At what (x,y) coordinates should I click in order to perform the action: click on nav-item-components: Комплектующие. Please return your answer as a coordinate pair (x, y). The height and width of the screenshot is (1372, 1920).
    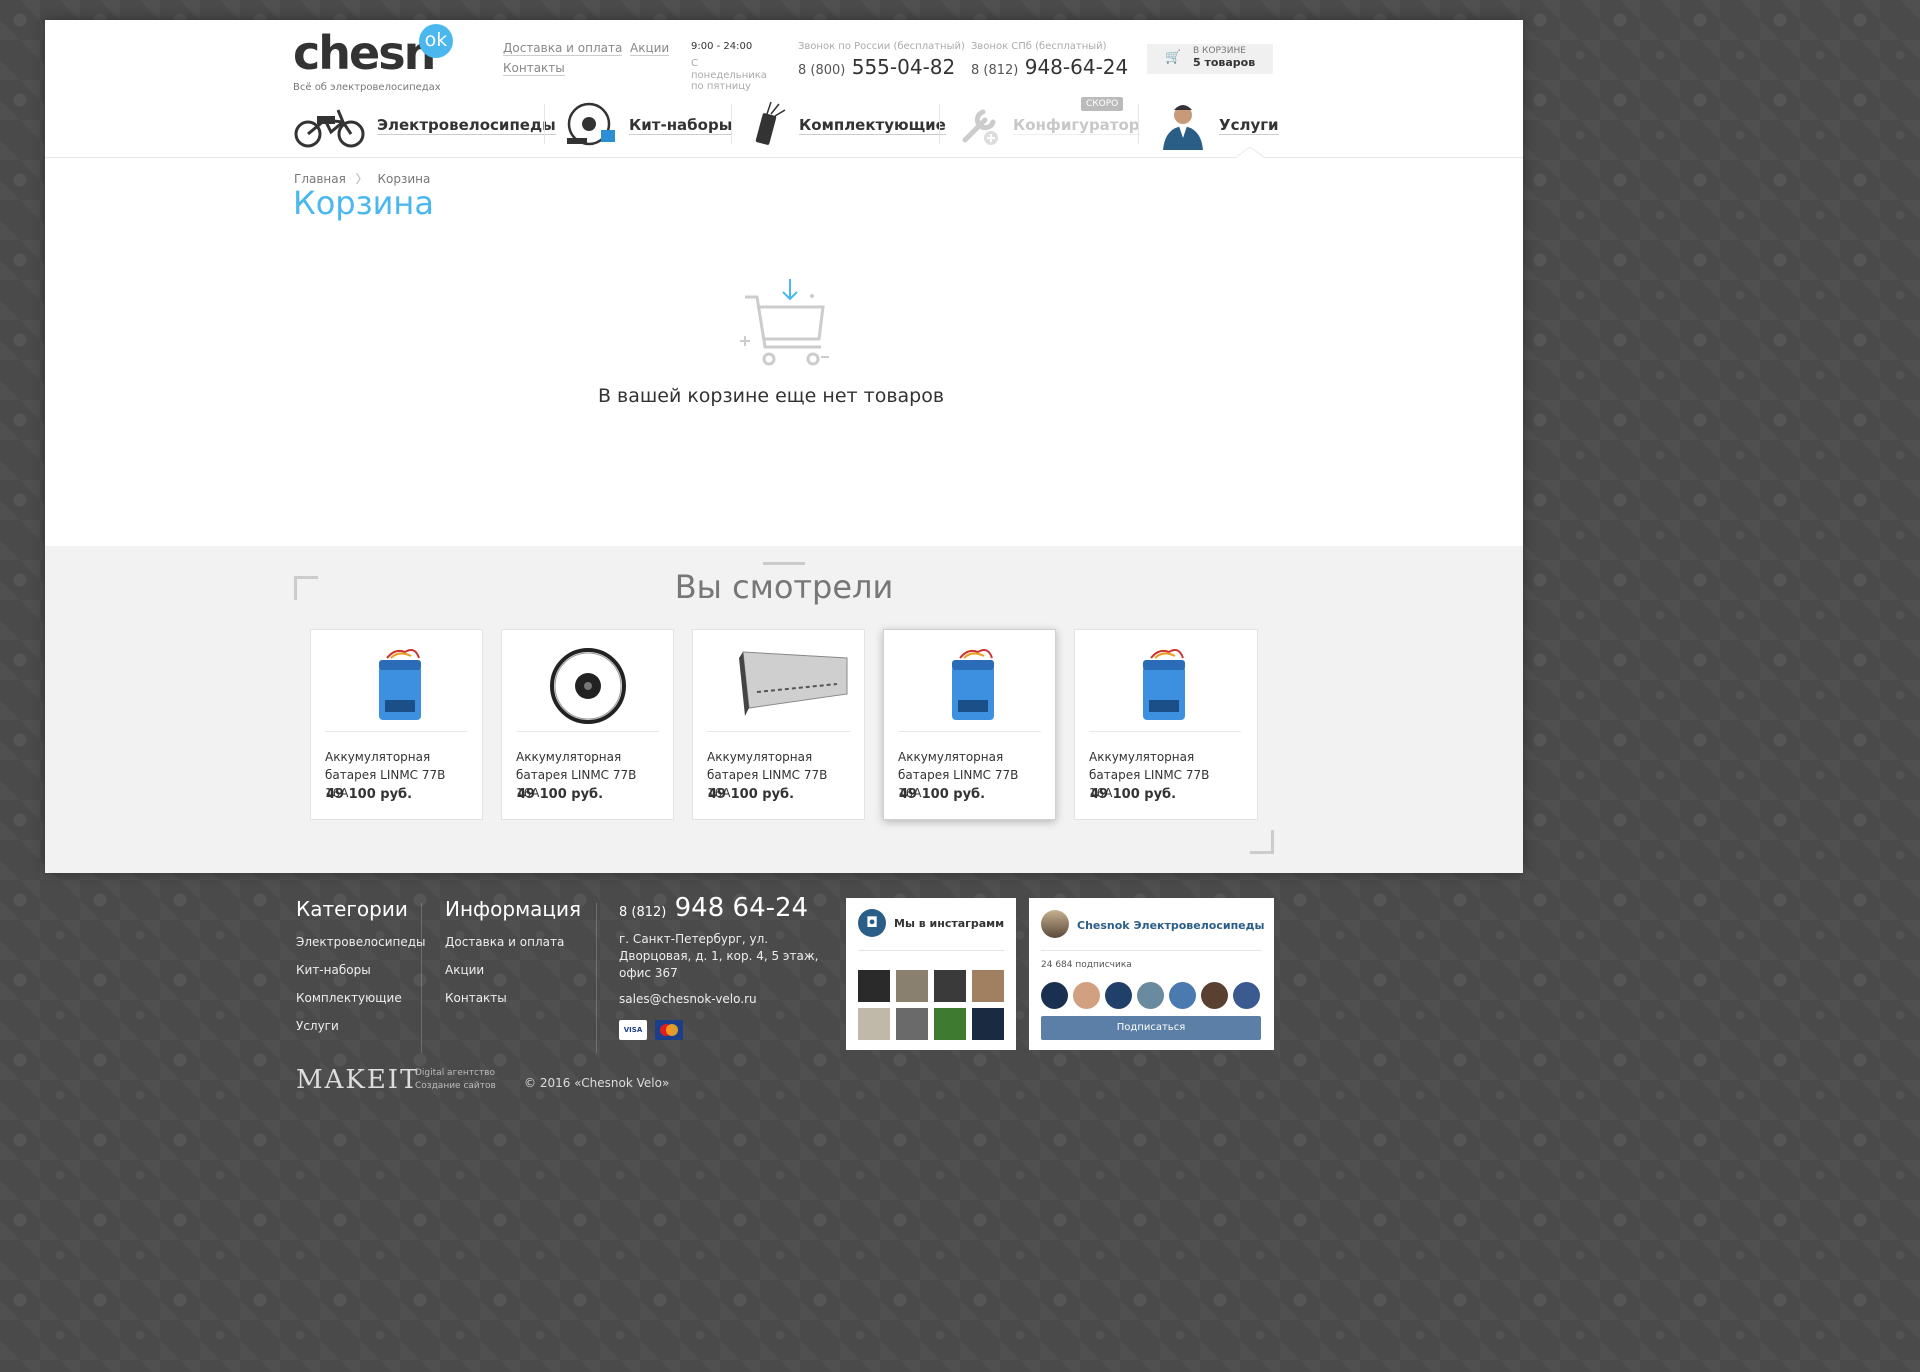
    Looking at the image, I should click on (847, 125).